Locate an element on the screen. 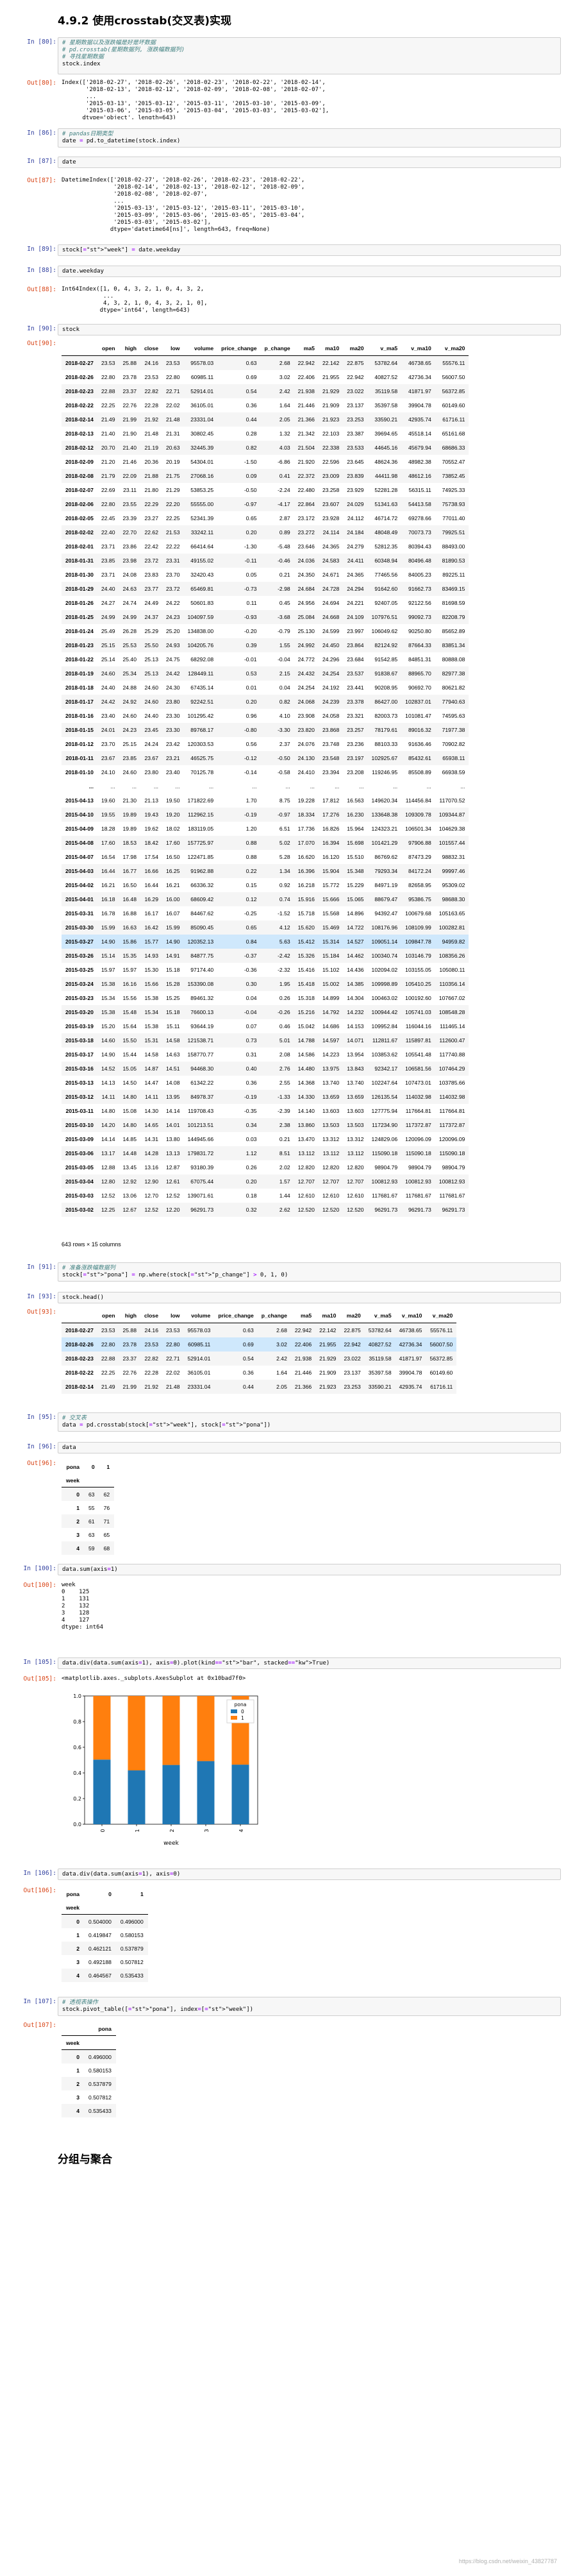  table-cell: 21.929 is located at coordinates (328, 1358).